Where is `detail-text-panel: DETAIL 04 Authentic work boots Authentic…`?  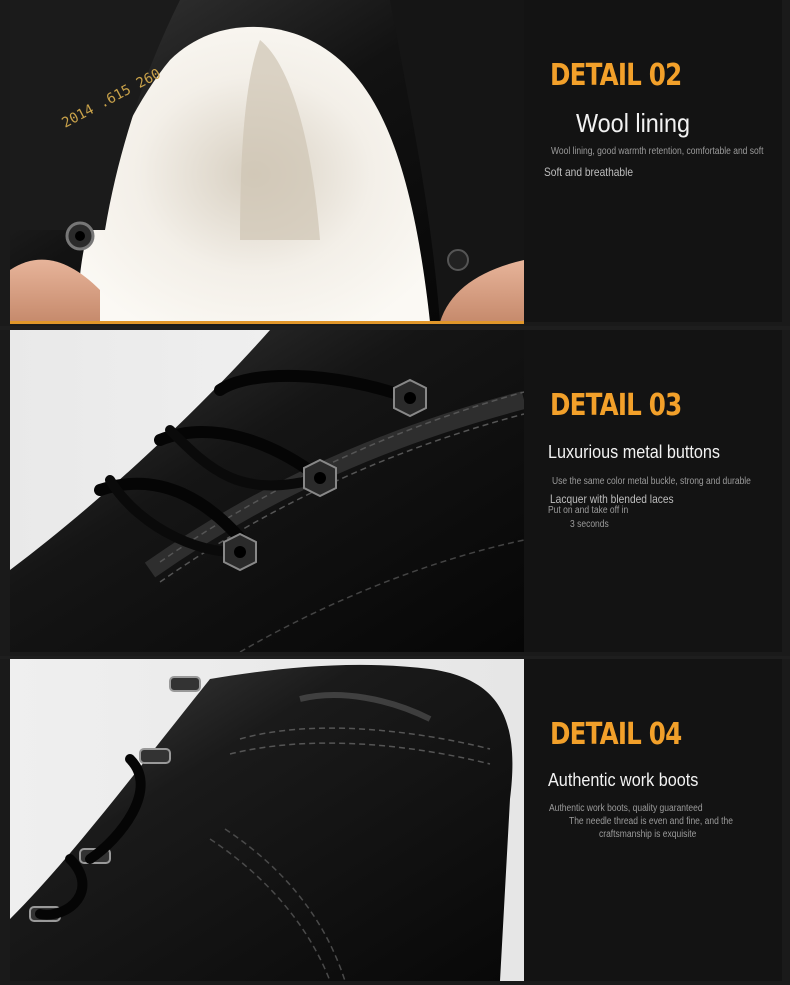 detail-text-panel: DETAIL 04 Authentic work boots Authentic… is located at coordinates (653, 820).